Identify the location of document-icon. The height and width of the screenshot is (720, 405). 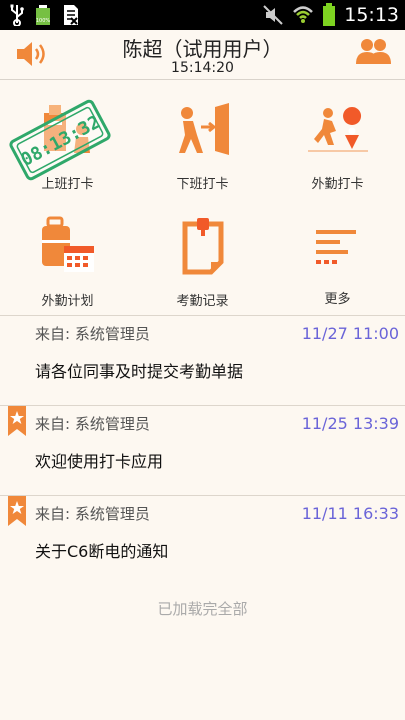
(71, 15).